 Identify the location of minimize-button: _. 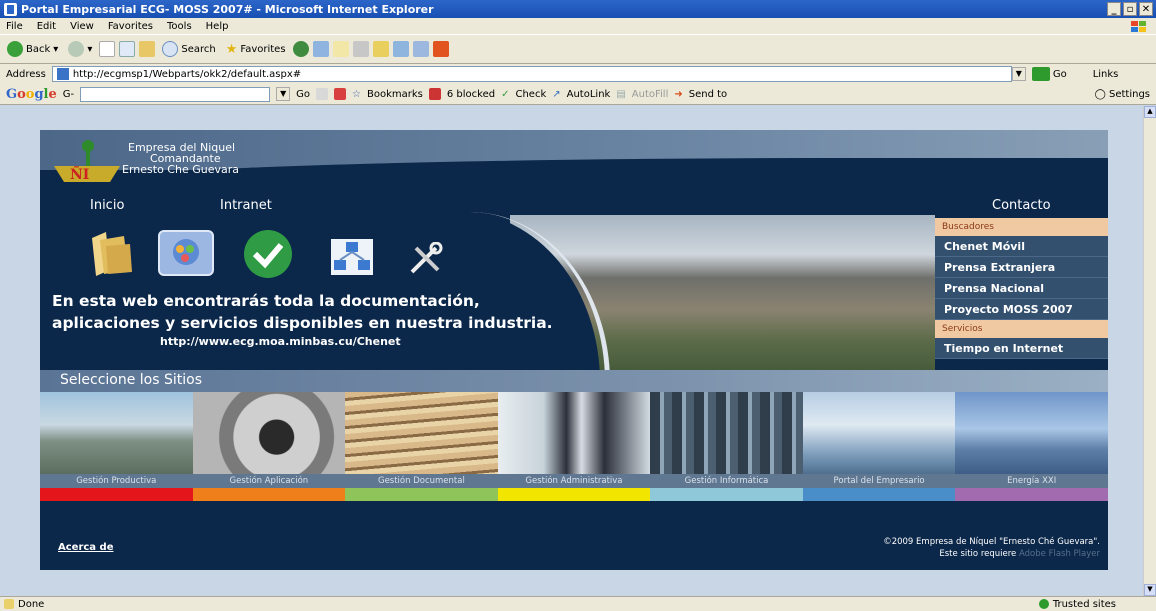
(1114, 9).